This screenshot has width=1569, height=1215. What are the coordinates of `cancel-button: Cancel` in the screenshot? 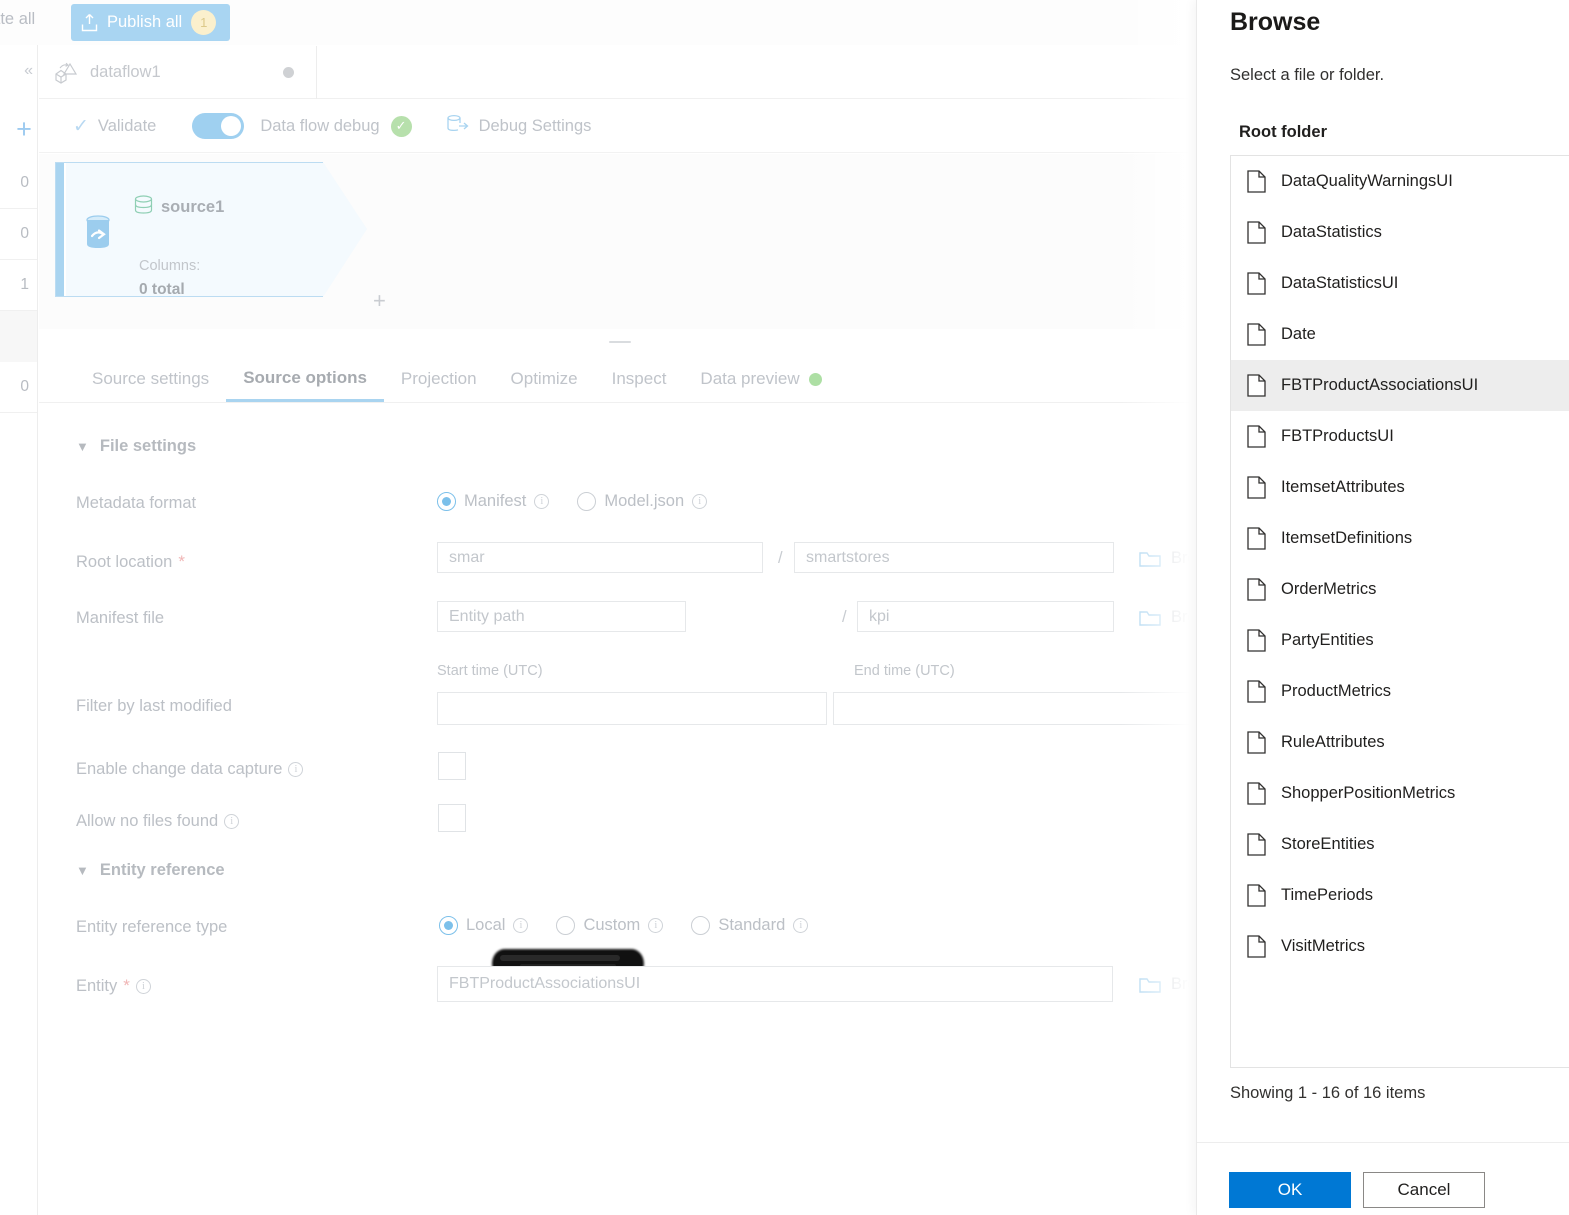 It's located at (1424, 1190).